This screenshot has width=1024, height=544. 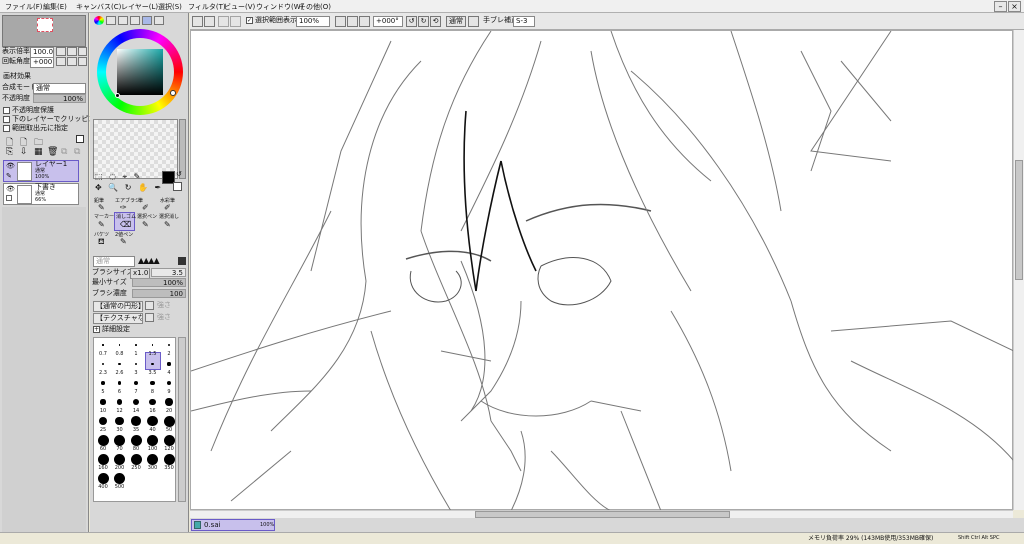 I want to click on toolbar-zoom-reset, so click(x=364, y=21).